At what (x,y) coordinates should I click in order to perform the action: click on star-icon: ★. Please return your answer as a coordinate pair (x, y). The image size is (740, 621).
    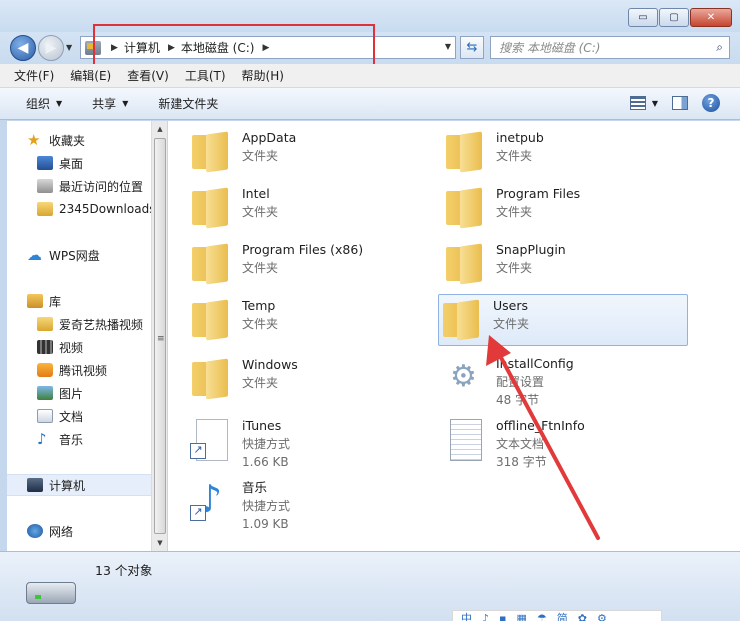
    Looking at the image, I should click on (34, 140).